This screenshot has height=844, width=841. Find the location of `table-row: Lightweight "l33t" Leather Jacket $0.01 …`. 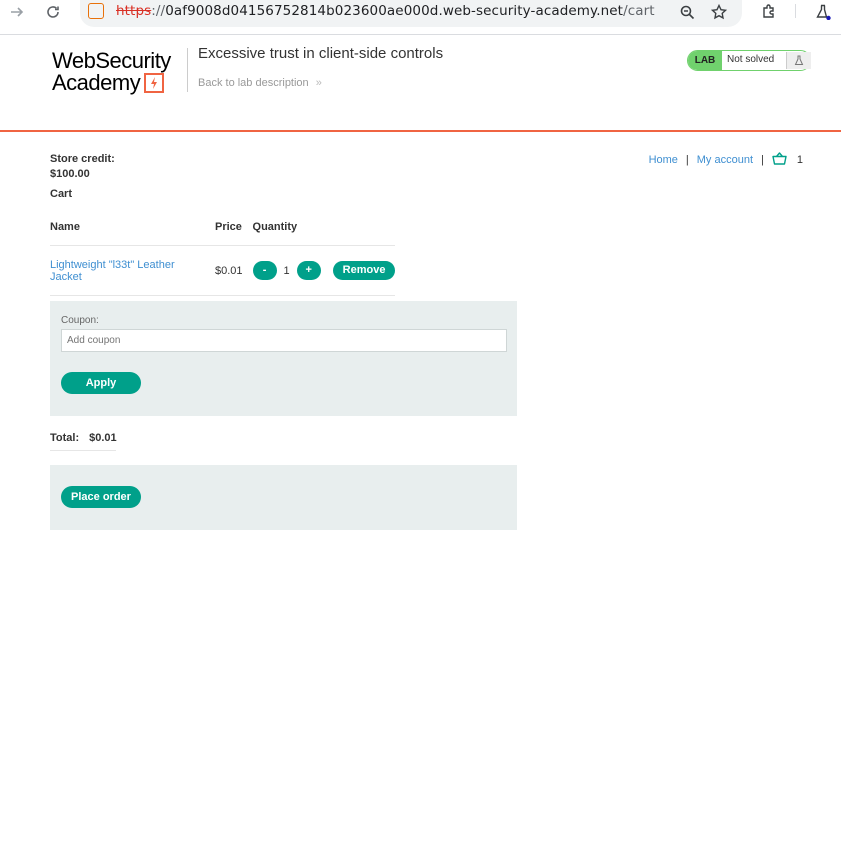

table-row: Lightweight "l33t" Leather Jacket $0.01 … is located at coordinates (223, 270).